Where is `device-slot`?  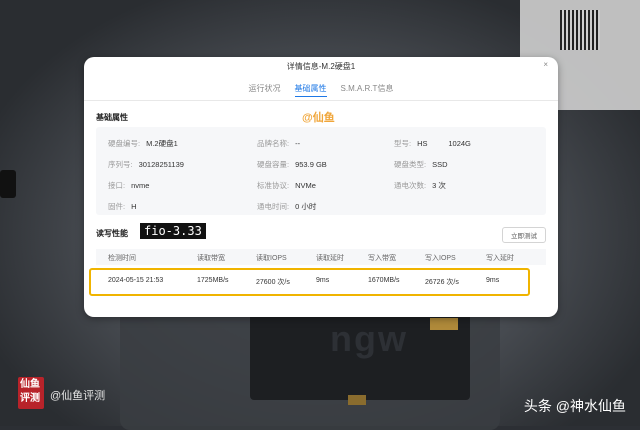 device-slot is located at coordinates (8, 184).